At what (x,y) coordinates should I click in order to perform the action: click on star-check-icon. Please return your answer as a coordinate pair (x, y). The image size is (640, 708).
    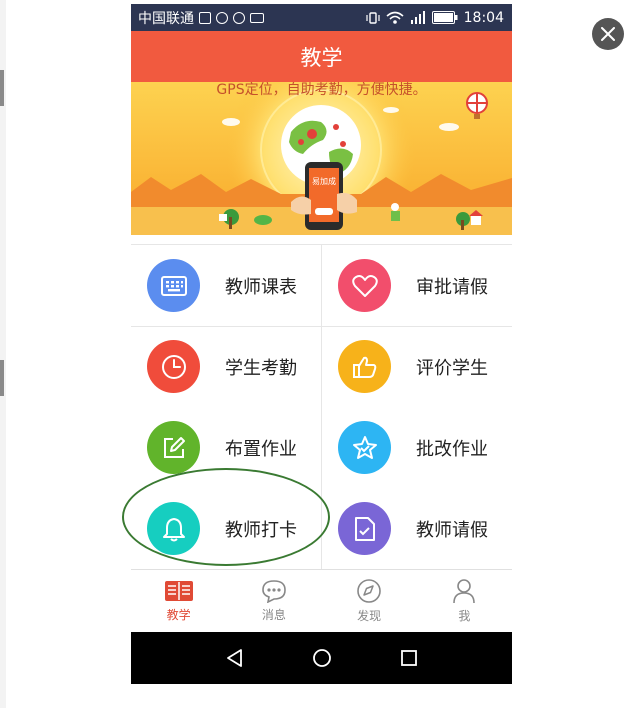
    Looking at the image, I should click on (364, 447).